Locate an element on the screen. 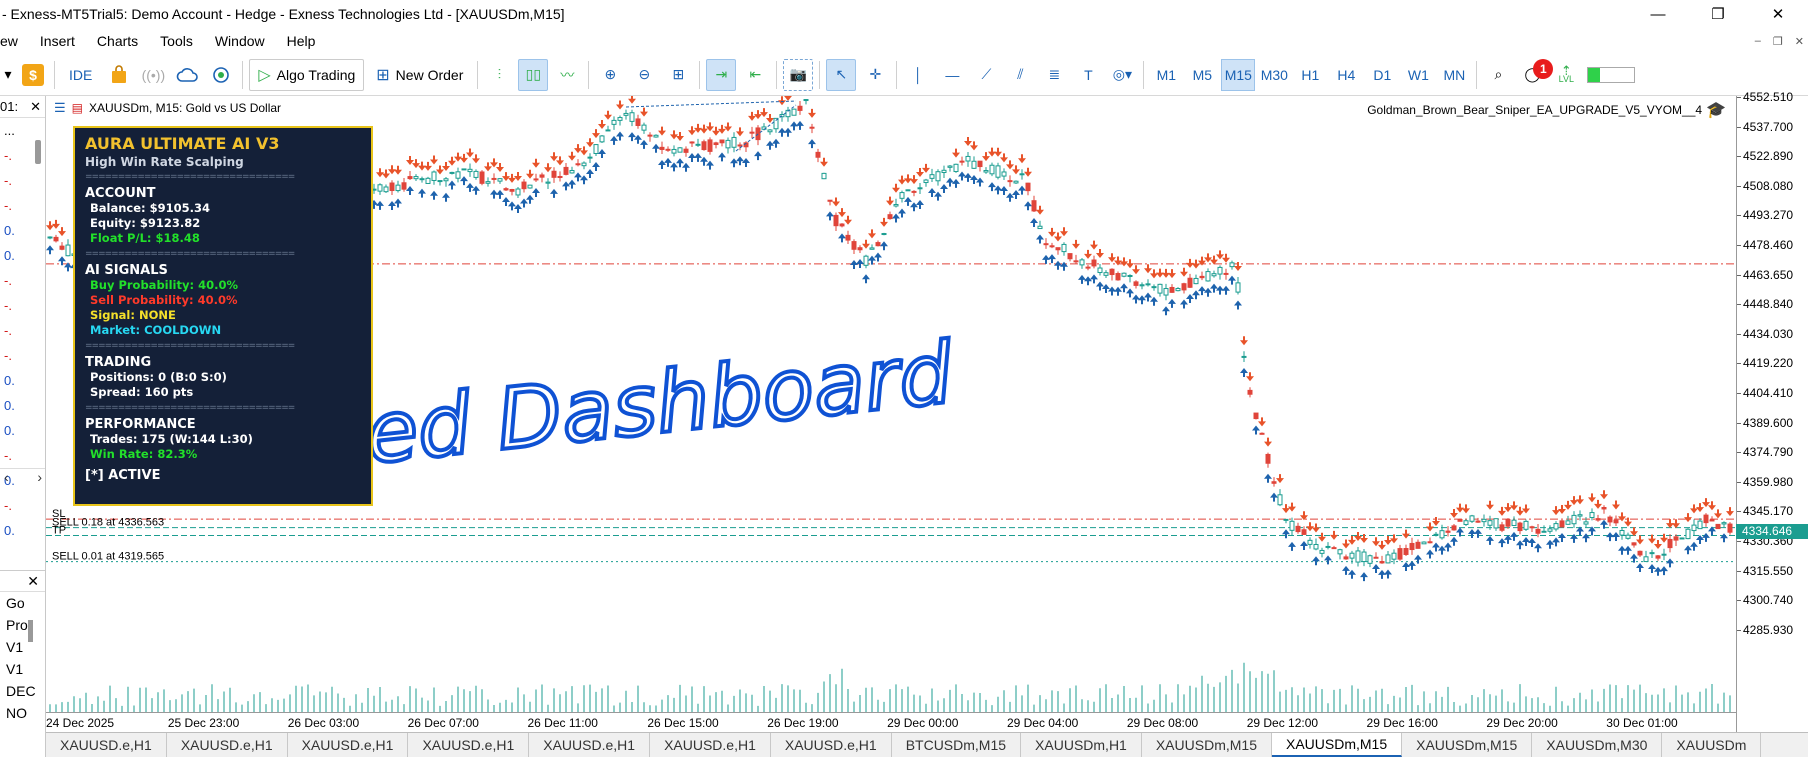 Image resolution: width=1808 pixels, height=757 pixels. navigator-item: DEC is located at coordinates (22, 691).